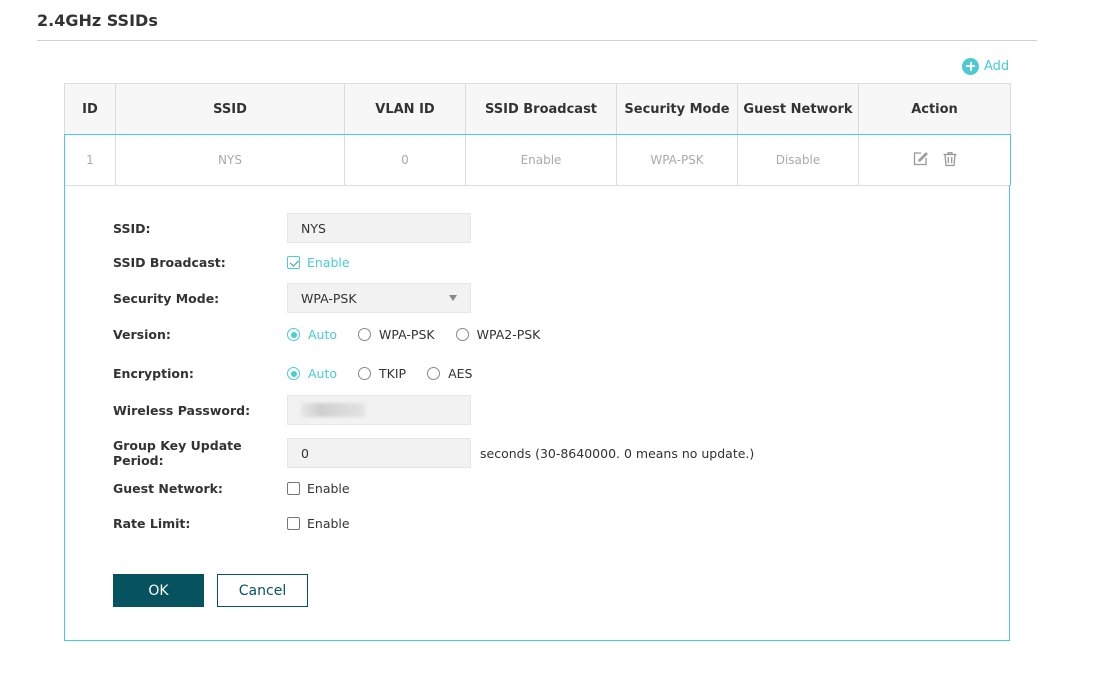 The height and width of the screenshot is (677, 1119). Describe the element at coordinates (997, 66) in the screenshot. I see `add-label: Add` at that location.